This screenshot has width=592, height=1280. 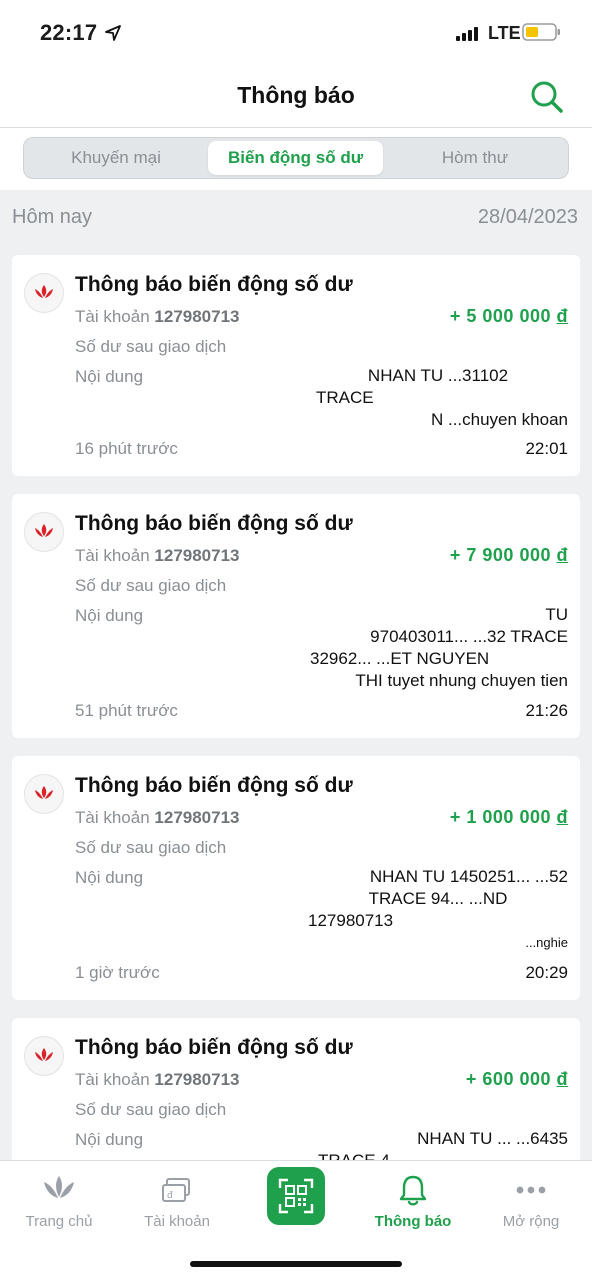 What do you see at coordinates (52, 217) in the screenshot?
I see `date-label-today: Hôm nay` at bounding box center [52, 217].